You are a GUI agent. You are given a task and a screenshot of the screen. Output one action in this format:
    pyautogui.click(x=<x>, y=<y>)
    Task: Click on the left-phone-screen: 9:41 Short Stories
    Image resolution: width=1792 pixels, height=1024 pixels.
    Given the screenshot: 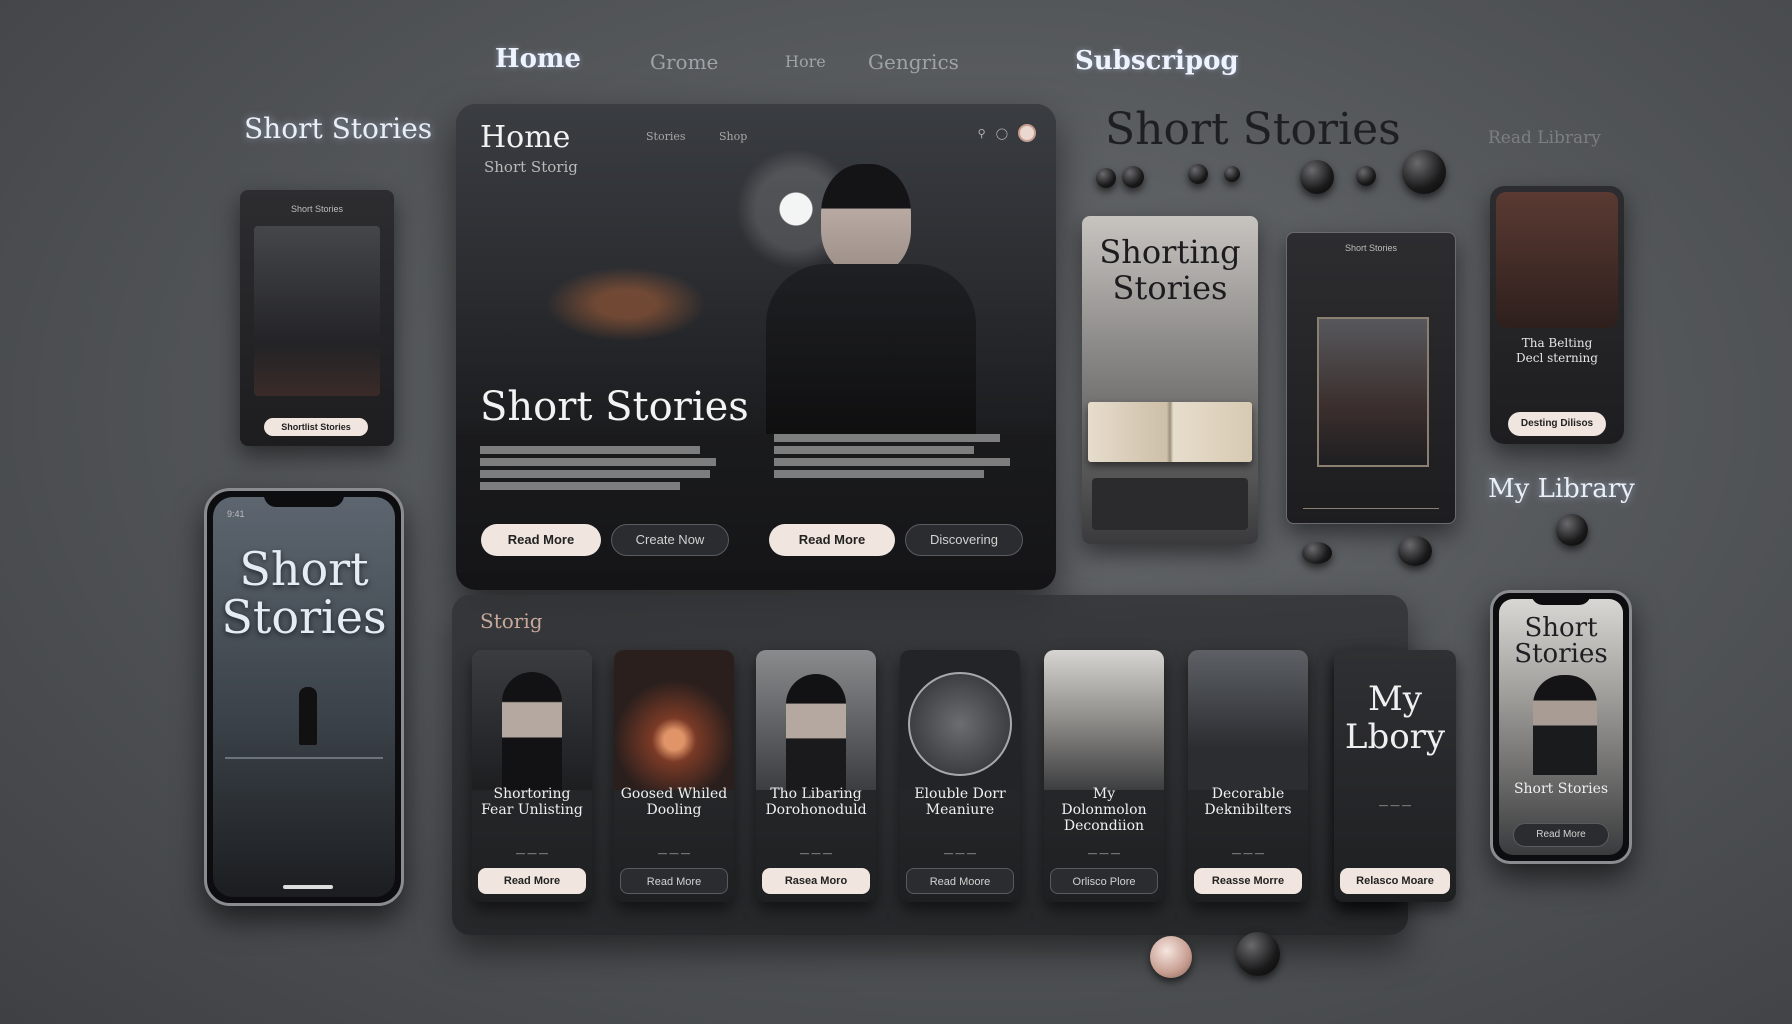 What is the action you would take?
    pyautogui.click(x=304, y=697)
    